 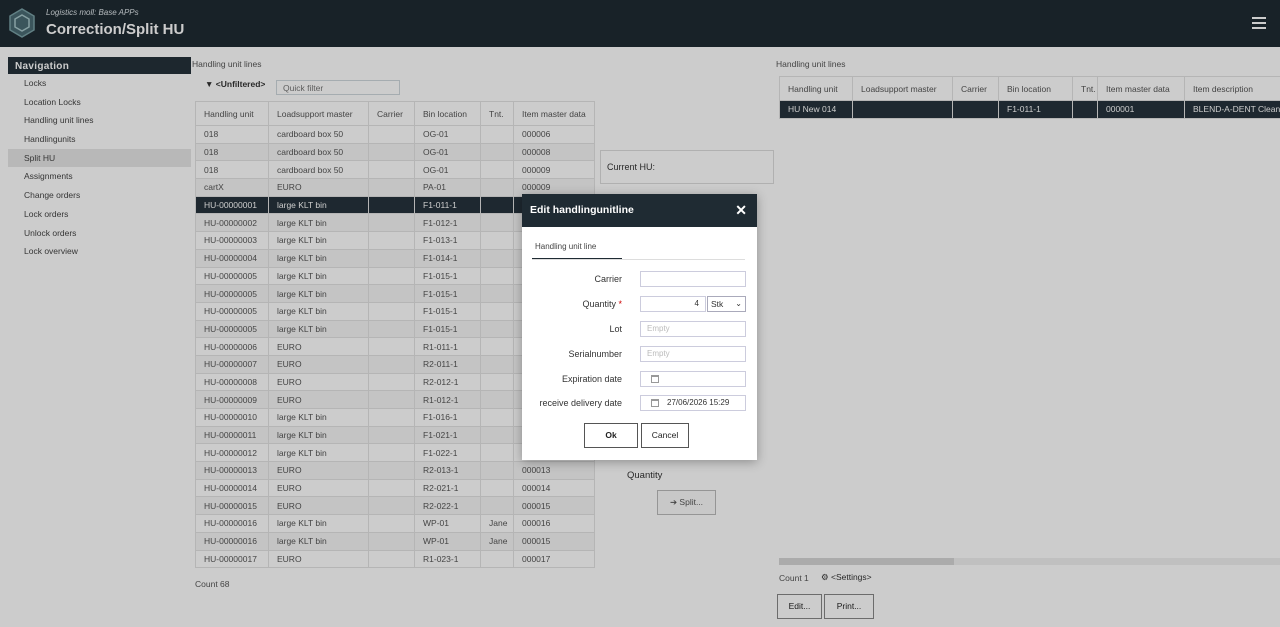 I want to click on lot-label: Lot, so click(x=615, y=329).